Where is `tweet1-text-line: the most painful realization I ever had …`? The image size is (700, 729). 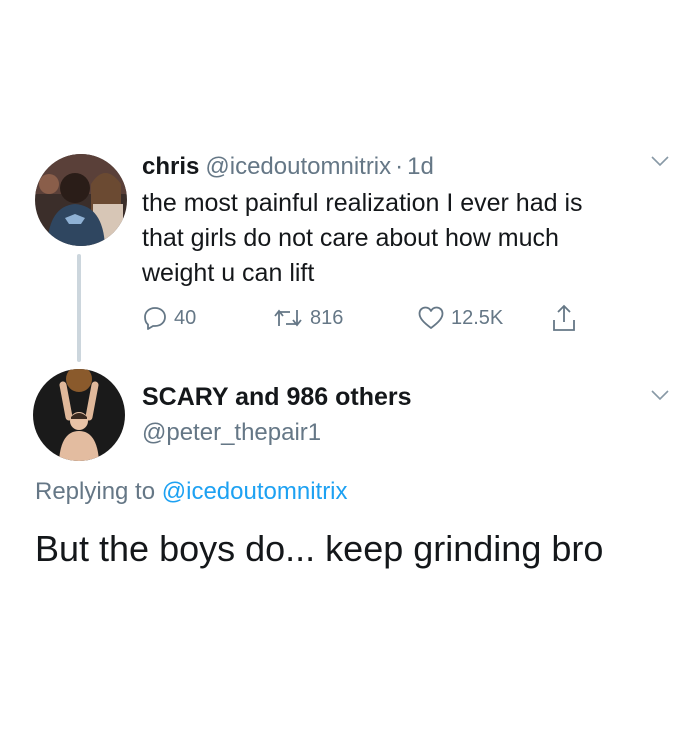
tweet1-text-line: the most painful realization I ever had … is located at coordinates (362, 203).